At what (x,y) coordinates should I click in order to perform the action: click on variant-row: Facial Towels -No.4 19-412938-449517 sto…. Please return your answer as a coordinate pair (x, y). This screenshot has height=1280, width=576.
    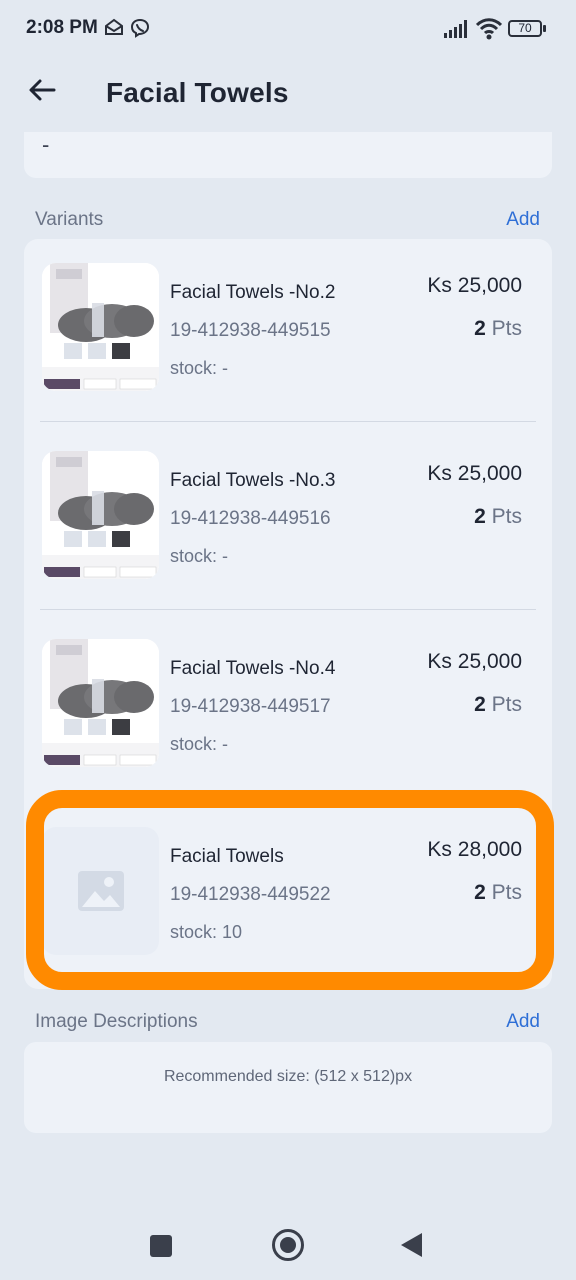
    Looking at the image, I should click on (288, 709).